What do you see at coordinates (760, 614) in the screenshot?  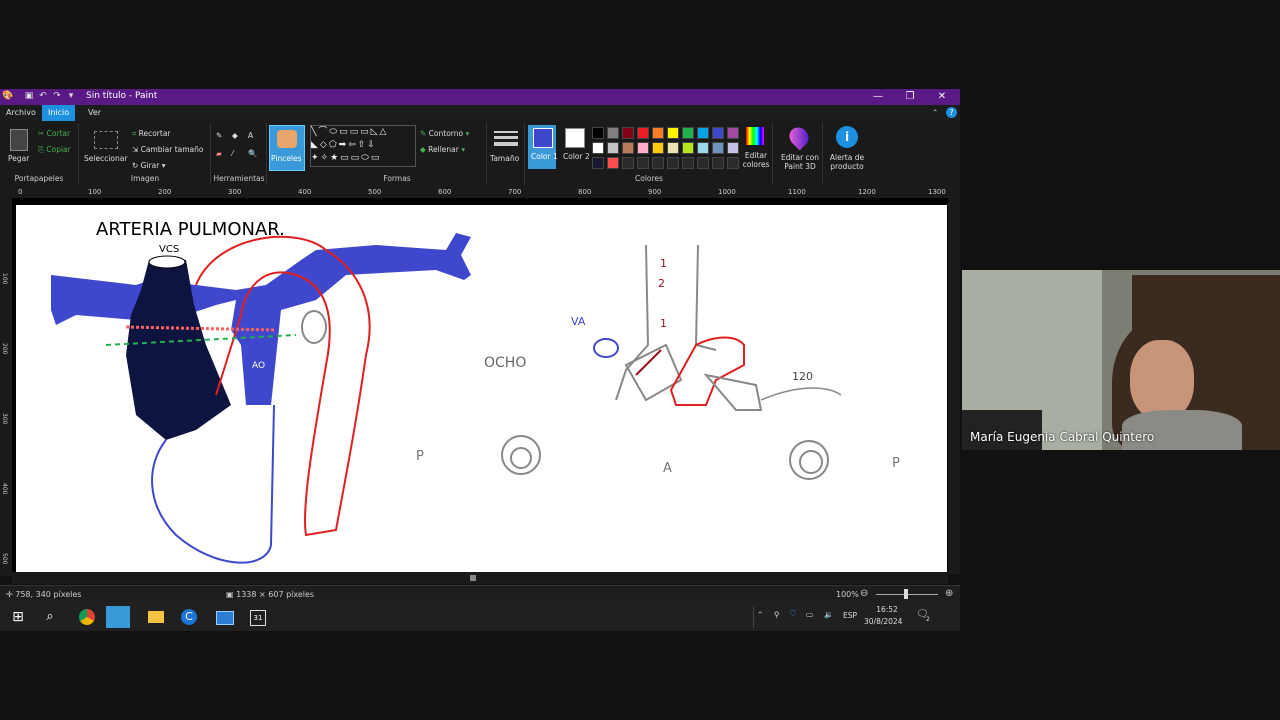 I see `tray-expand-icon: ⌃` at bounding box center [760, 614].